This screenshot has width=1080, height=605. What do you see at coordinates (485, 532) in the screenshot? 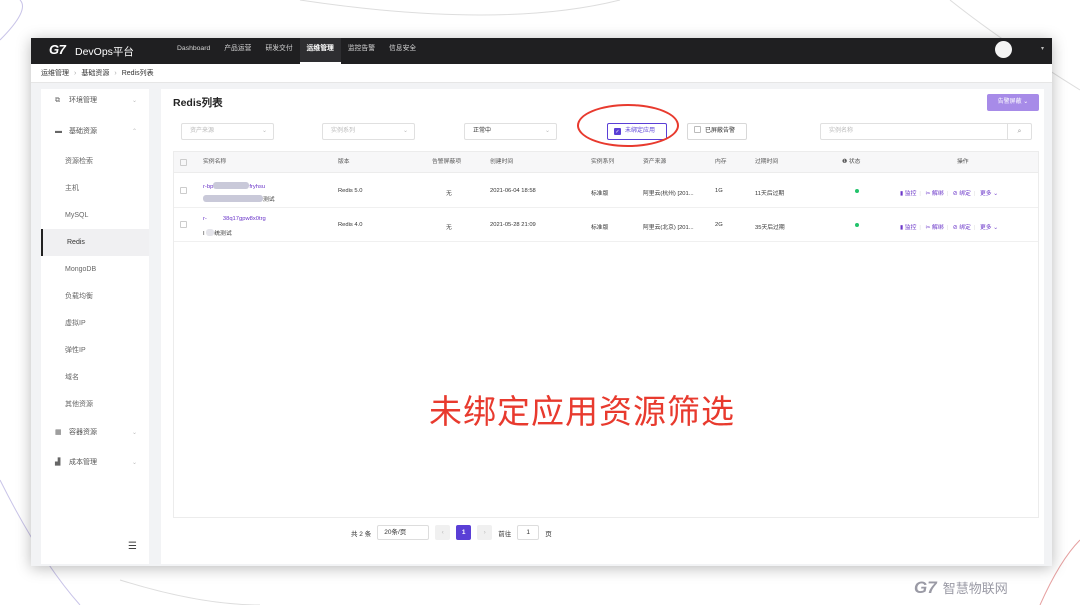
I see `next-page-button: ›` at bounding box center [485, 532].